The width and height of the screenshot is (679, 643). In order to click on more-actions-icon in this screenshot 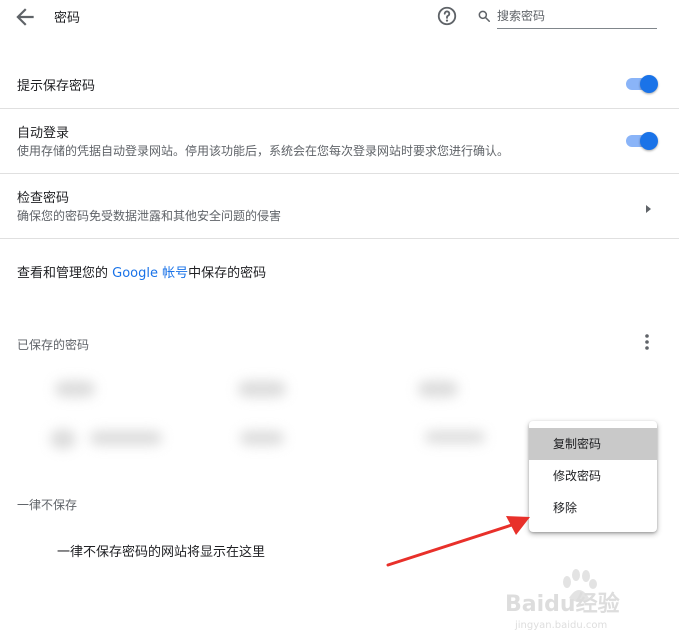, I will do `click(647, 342)`.